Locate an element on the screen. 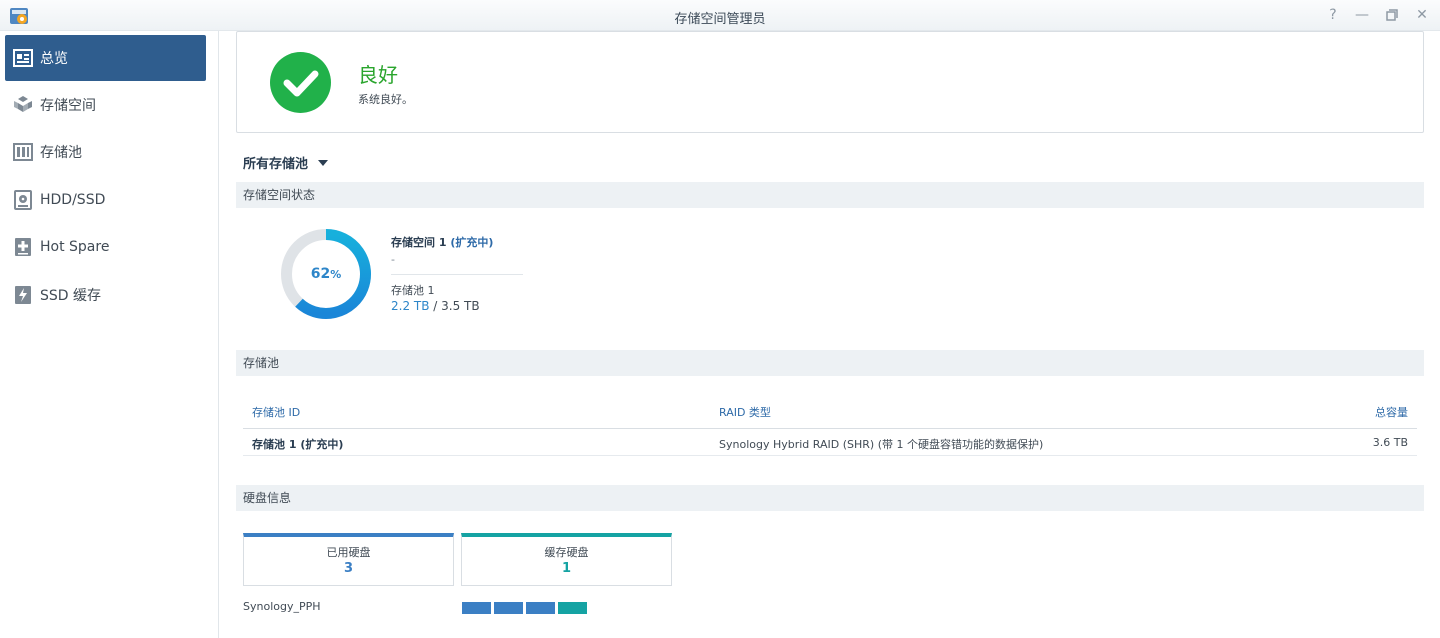  system-status-card: 良好 系统良好。 is located at coordinates (830, 82).